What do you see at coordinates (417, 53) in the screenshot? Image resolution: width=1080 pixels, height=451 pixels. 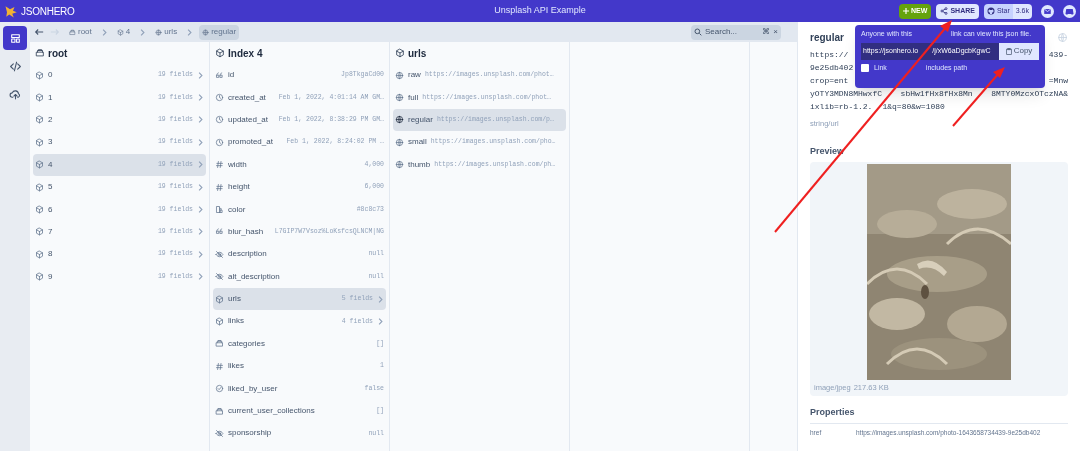 I see `column-title: urls` at bounding box center [417, 53].